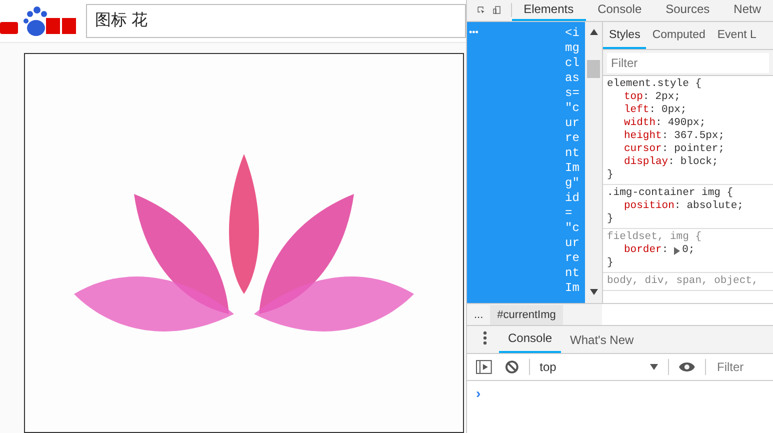 The image size is (773, 433). I want to click on css-property: cursor: pointer;, so click(674, 149).